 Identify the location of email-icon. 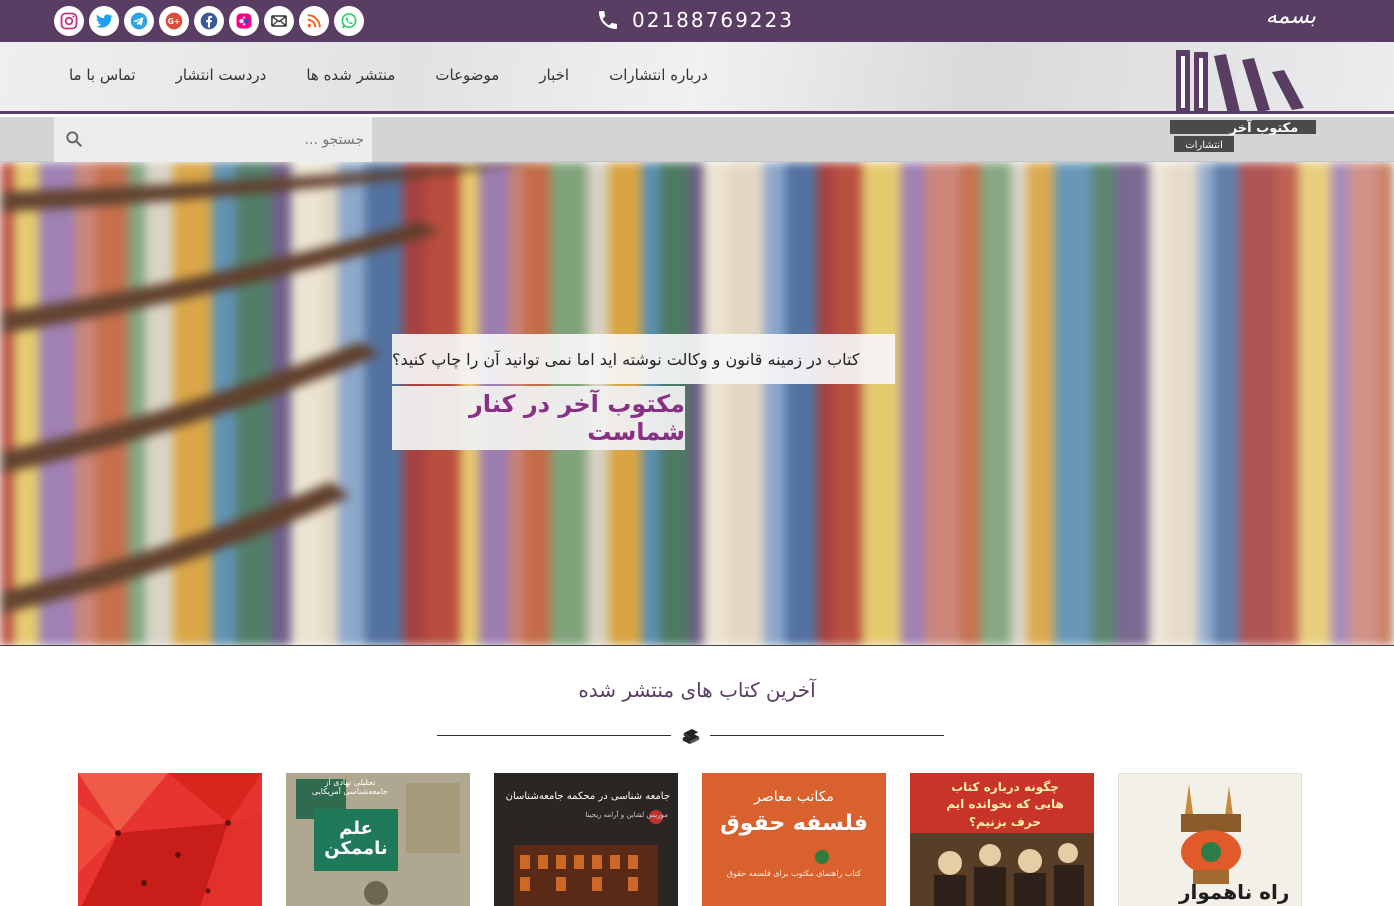
(279, 21).